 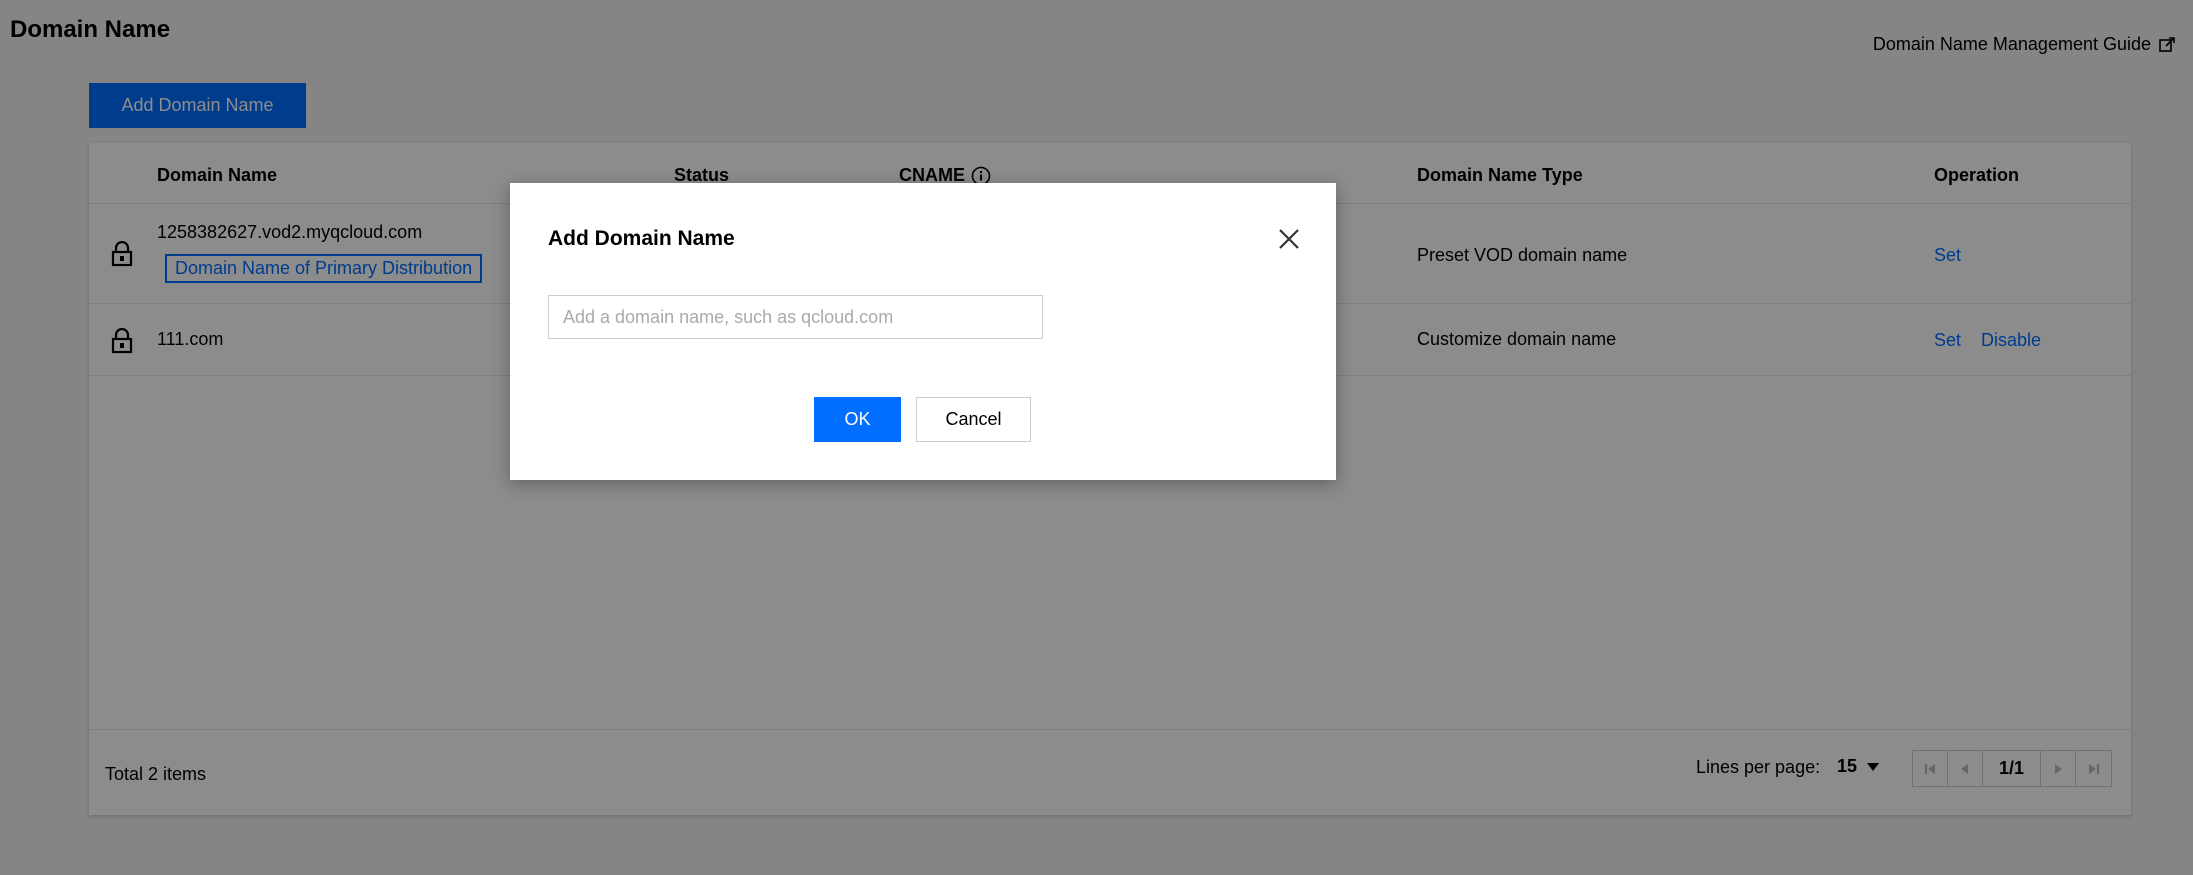 I want to click on domain-name-input, so click(x=795, y=317).